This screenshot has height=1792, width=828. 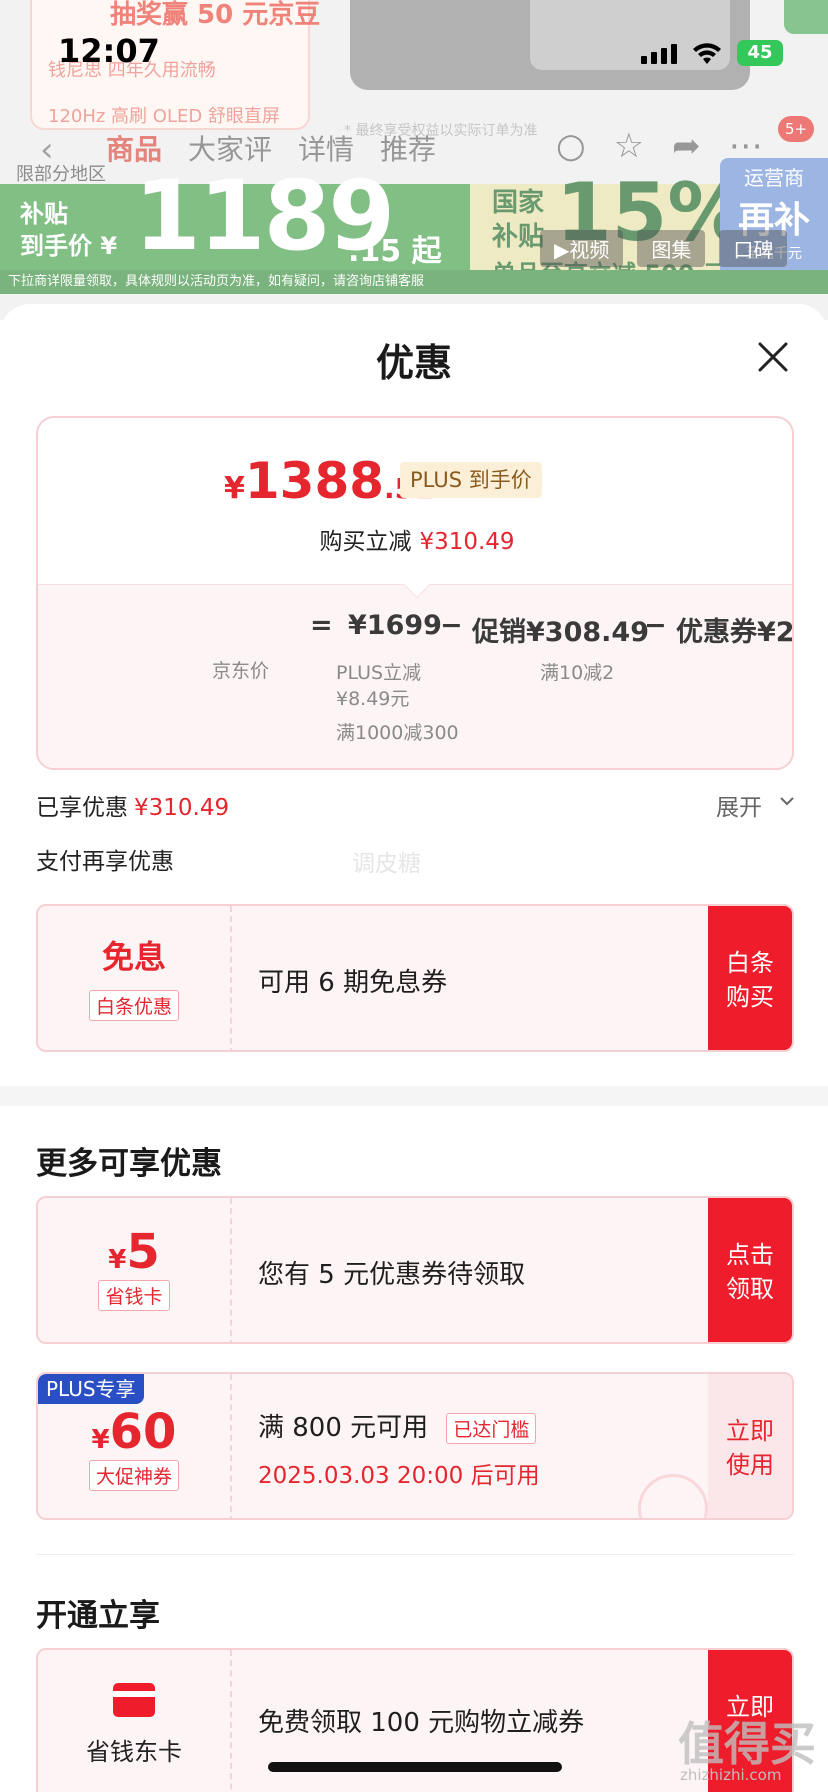 What do you see at coordinates (739, 805) in the screenshot?
I see `expand-button: 展开` at bounding box center [739, 805].